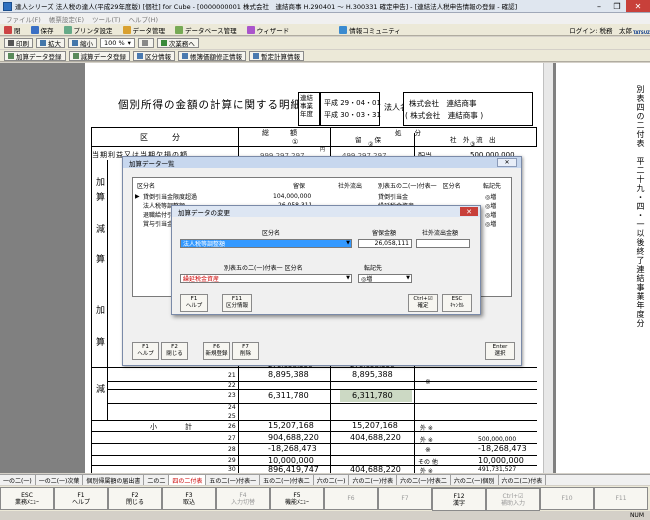 This screenshot has height=520, width=650. Describe the element at coordinates (233, 480) in the screenshot. I see `tab-6: 五の二(一)付表一` at that location.